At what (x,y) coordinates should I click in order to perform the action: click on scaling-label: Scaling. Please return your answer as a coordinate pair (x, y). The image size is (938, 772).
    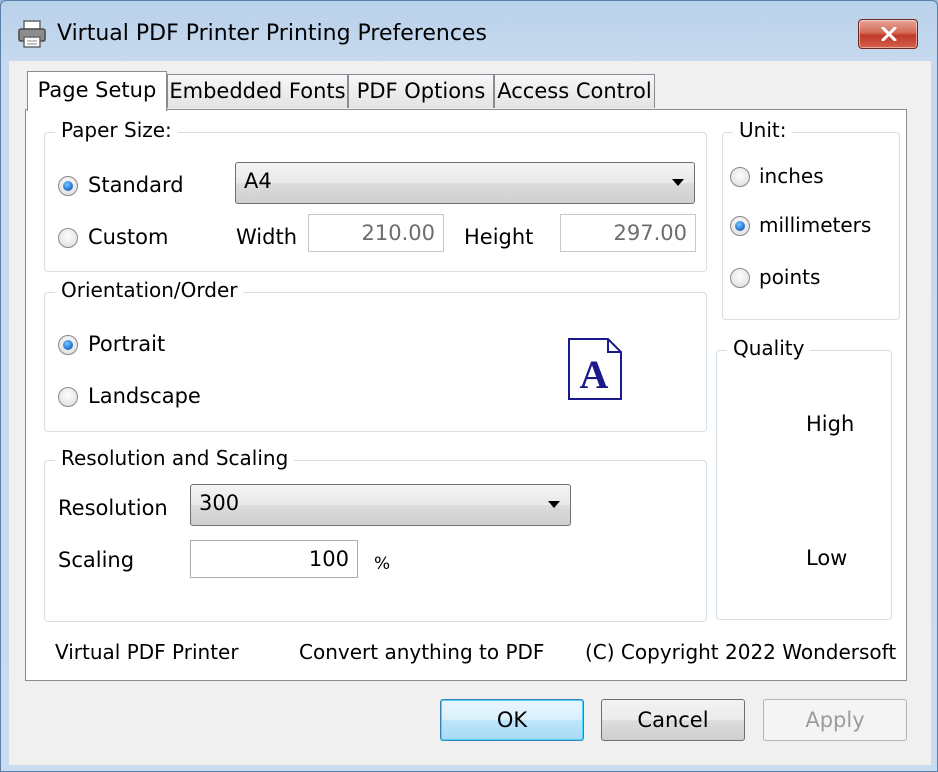
    Looking at the image, I should click on (96, 560).